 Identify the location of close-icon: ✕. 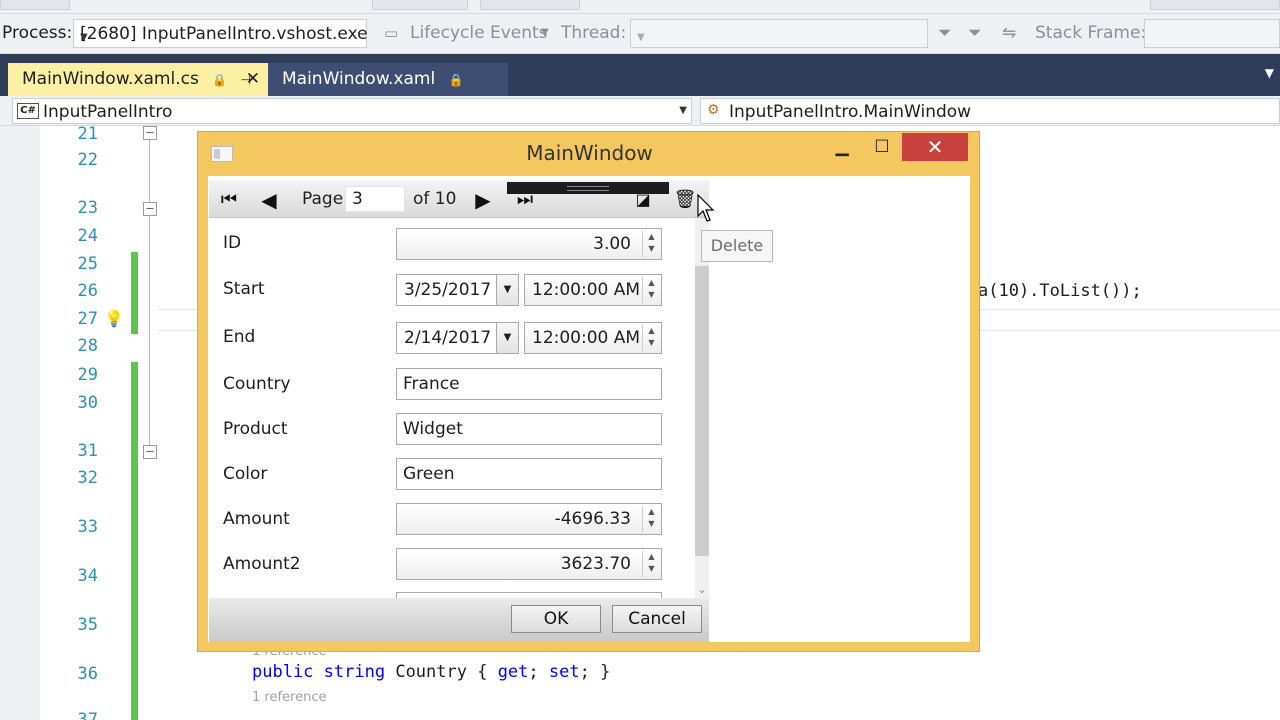
(253, 79).